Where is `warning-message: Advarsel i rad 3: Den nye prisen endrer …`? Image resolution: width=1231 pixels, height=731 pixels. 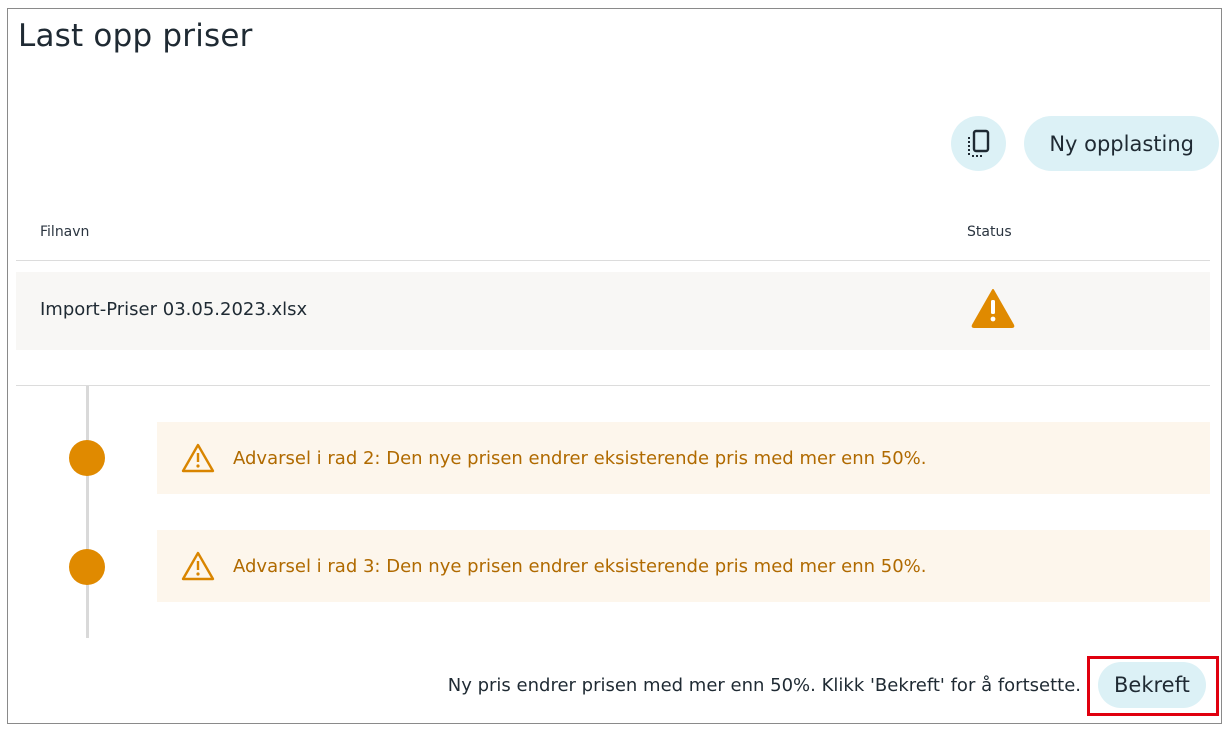
warning-message: Advarsel i rad 3: Den nye prisen endrer … is located at coordinates (683, 566).